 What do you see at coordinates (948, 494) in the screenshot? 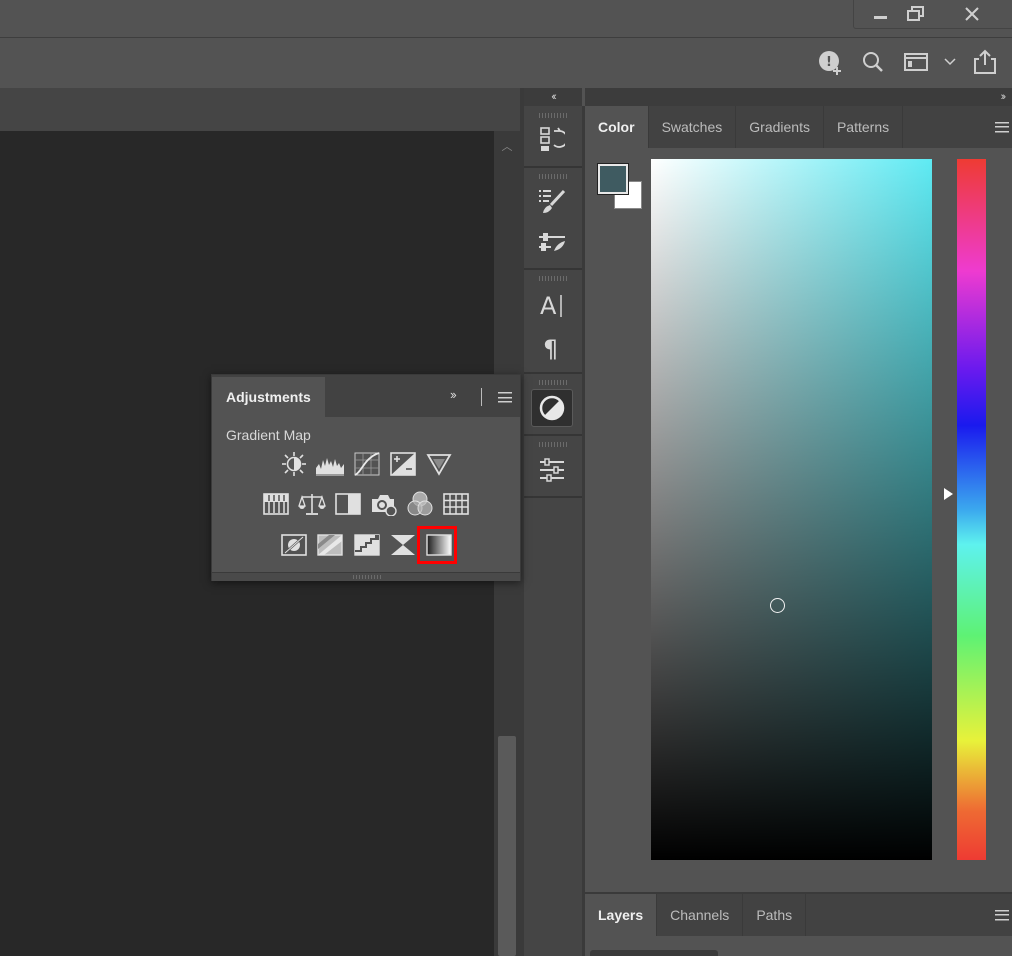
I see `hue-slider-marker` at bounding box center [948, 494].